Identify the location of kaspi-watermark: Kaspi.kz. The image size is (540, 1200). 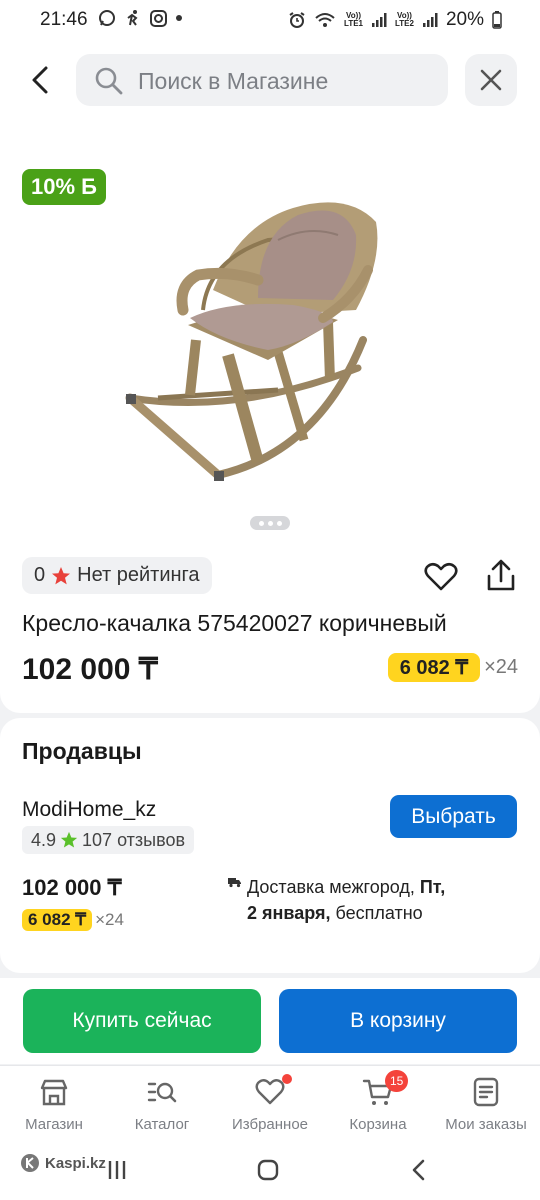
(63, 1163).